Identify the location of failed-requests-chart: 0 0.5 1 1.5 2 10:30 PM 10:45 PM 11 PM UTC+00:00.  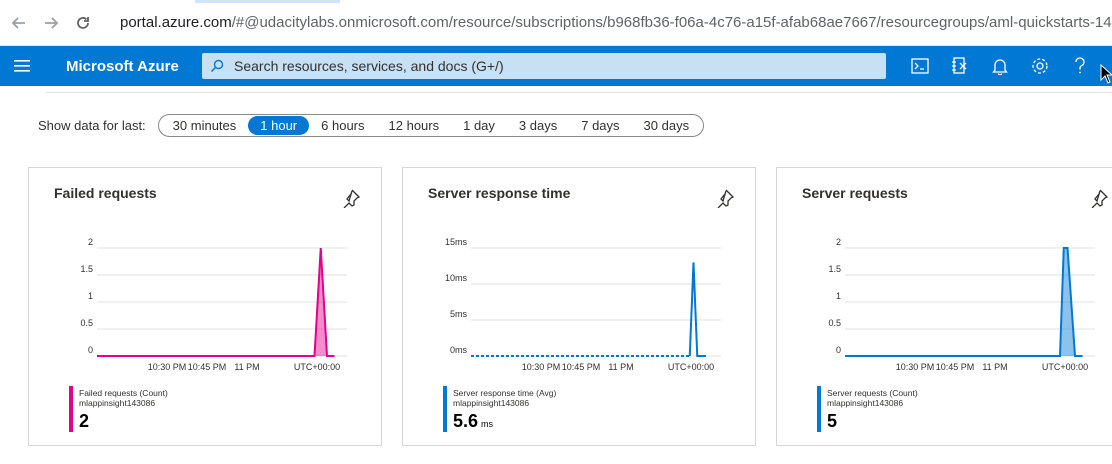
(213, 304).